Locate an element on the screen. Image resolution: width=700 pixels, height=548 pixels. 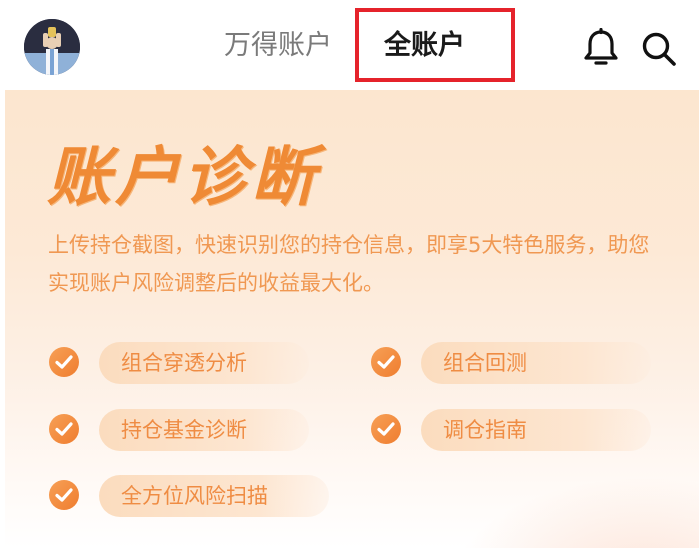
avatar-image is located at coordinates (52, 47).